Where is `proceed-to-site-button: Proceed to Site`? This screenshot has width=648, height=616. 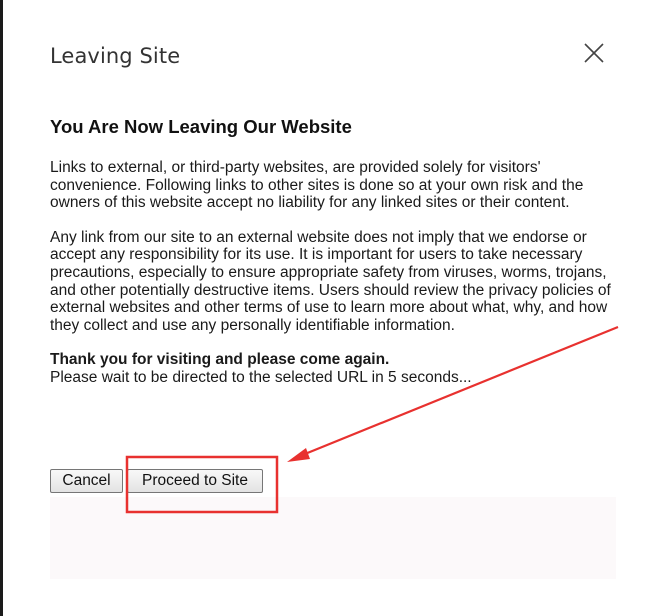 proceed-to-site-button: Proceed to Site is located at coordinates (195, 481).